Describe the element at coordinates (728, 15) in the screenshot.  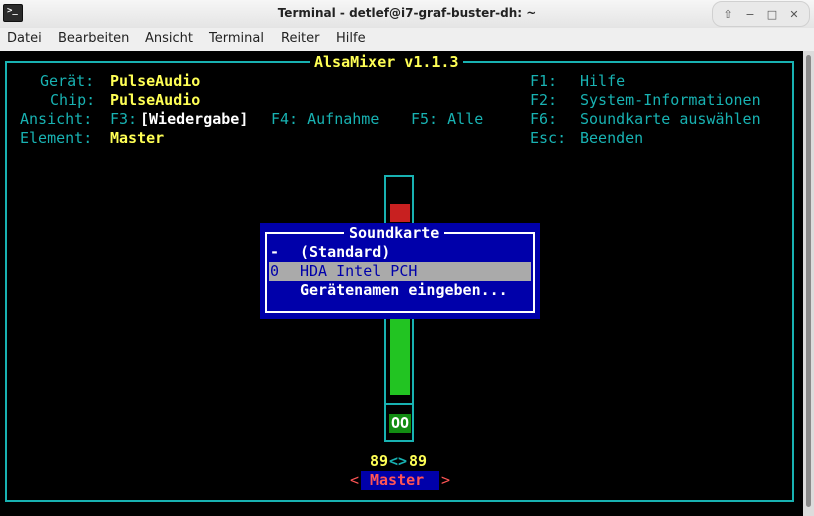
I see `arrow-up-icon: ⇧` at that location.